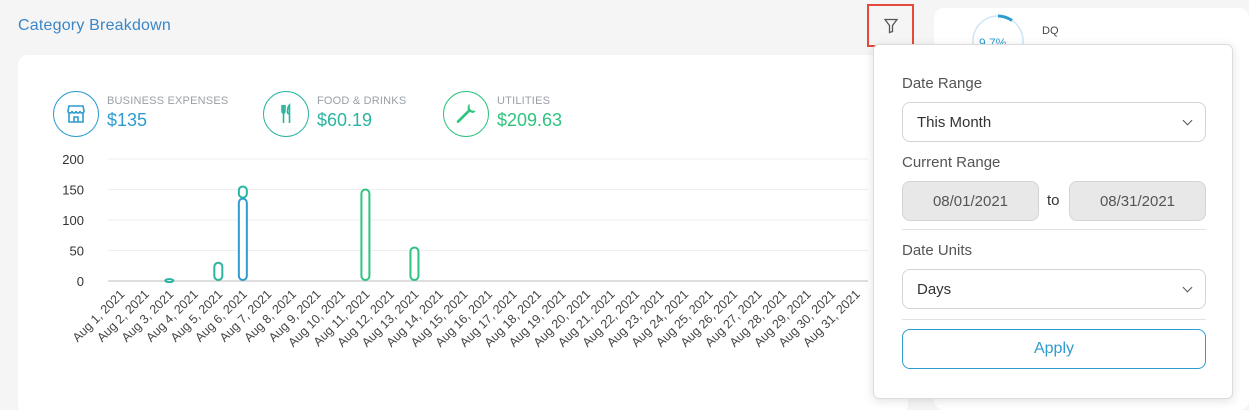  I want to click on end-date-field: 08/31/2021, so click(1137, 201).